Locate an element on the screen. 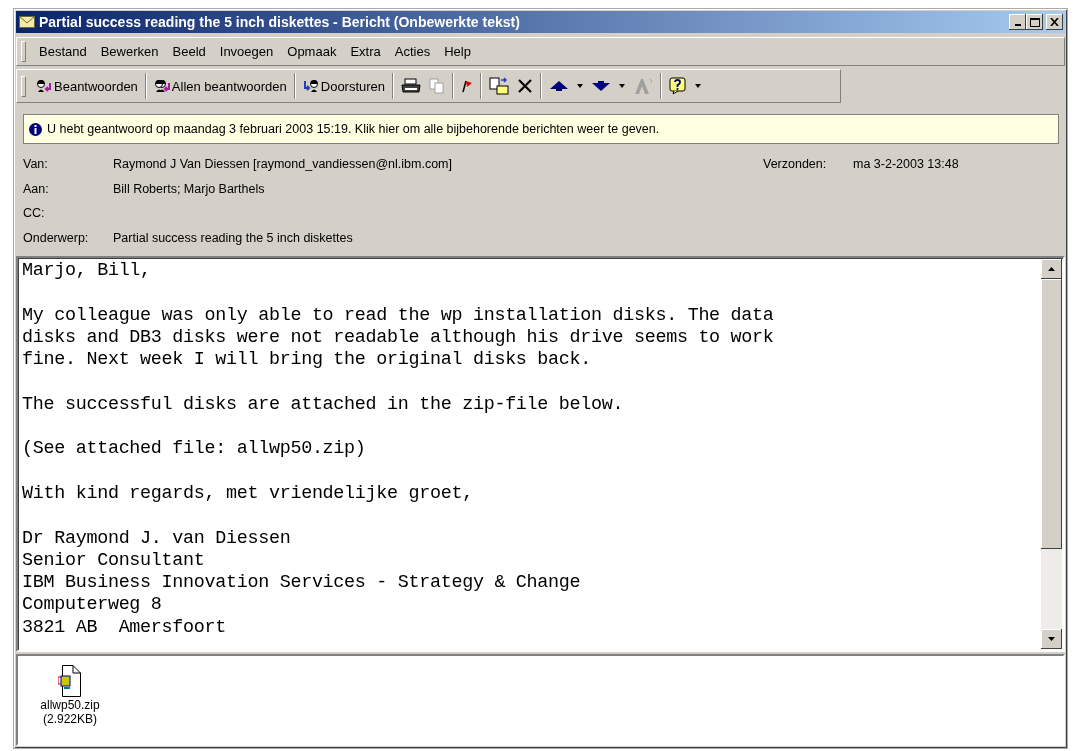 Image resolution: width=1078 pixels, height=751 pixels. envelope-icon is located at coordinates (27, 22).